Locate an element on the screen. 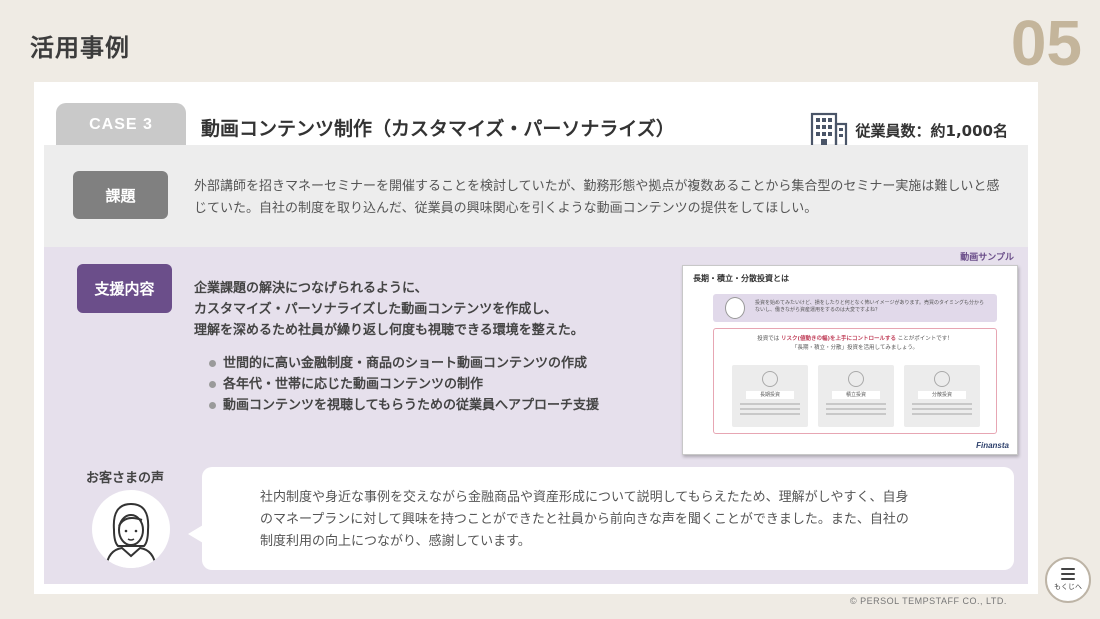 The width and height of the screenshot is (1100, 619). sample-person-icon is located at coordinates (735, 308).